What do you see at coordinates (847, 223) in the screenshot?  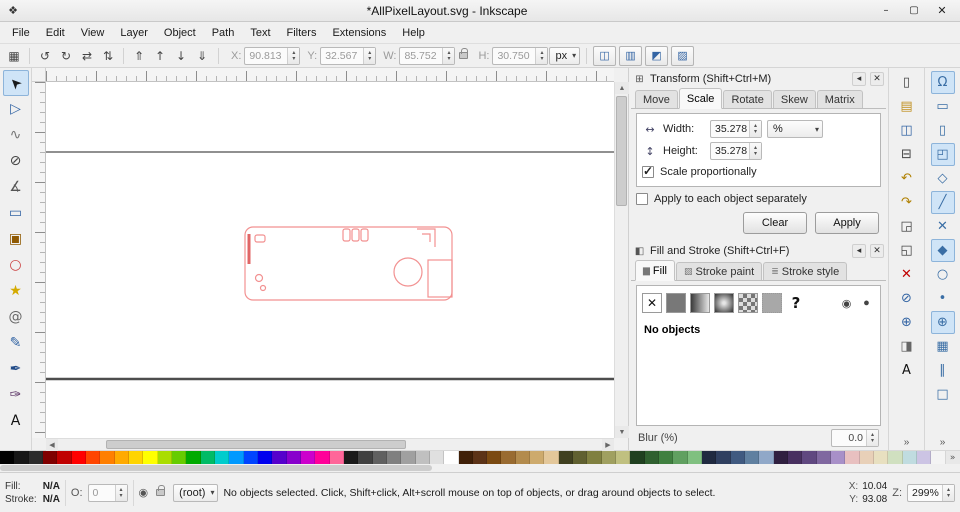 I see `apply-button: Apply` at bounding box center [847, 223].